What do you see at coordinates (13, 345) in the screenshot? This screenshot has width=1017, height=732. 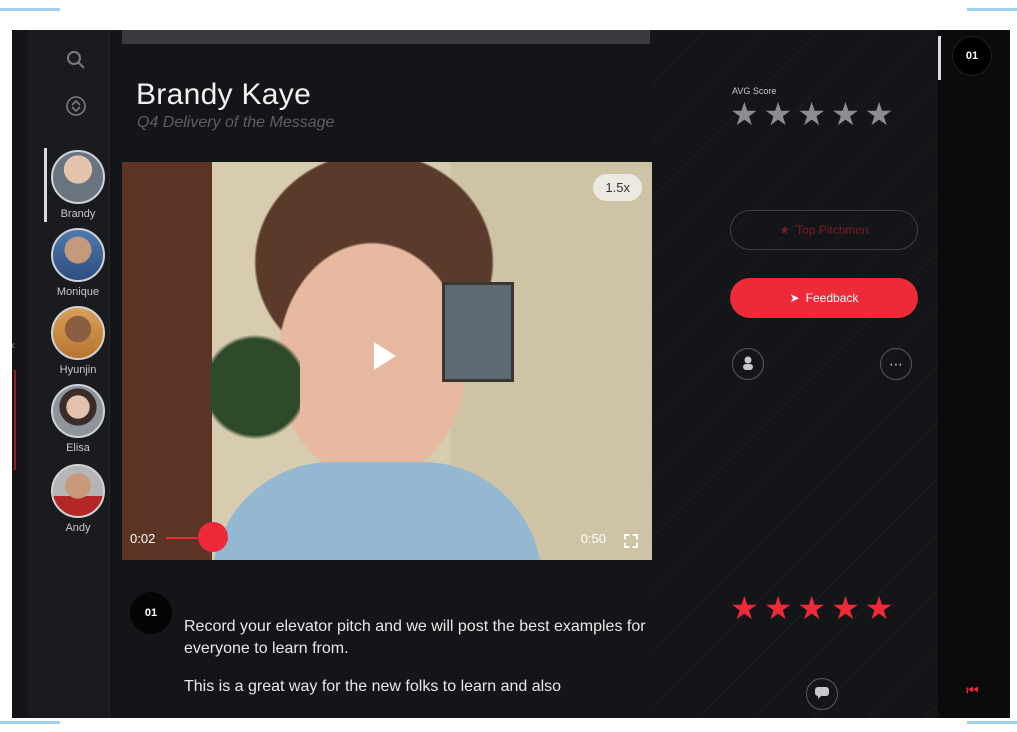 I see `chevron-left-icon: ‹` at bounding box center [13, 345].